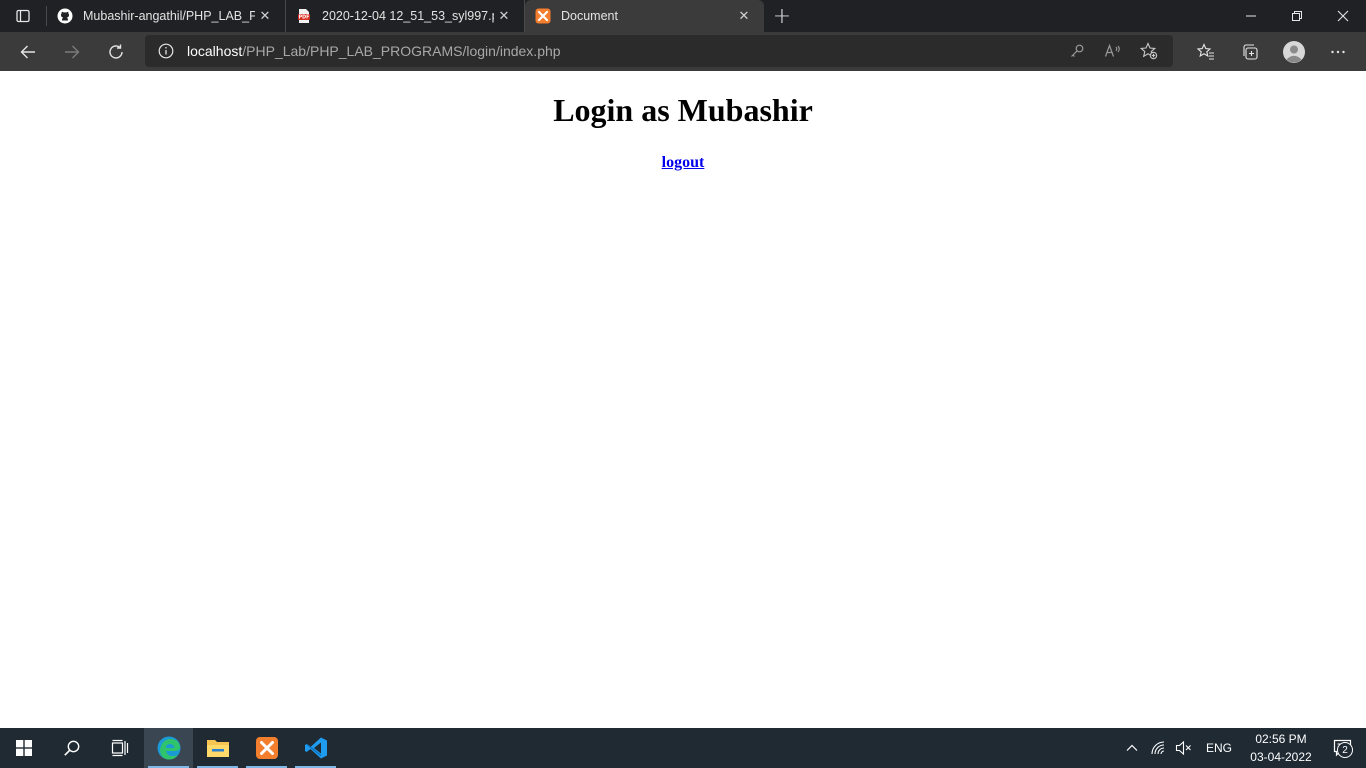  Describe the element at coordinates (1158, 748) in the screenshot. I see `wifi-icon` at that location.